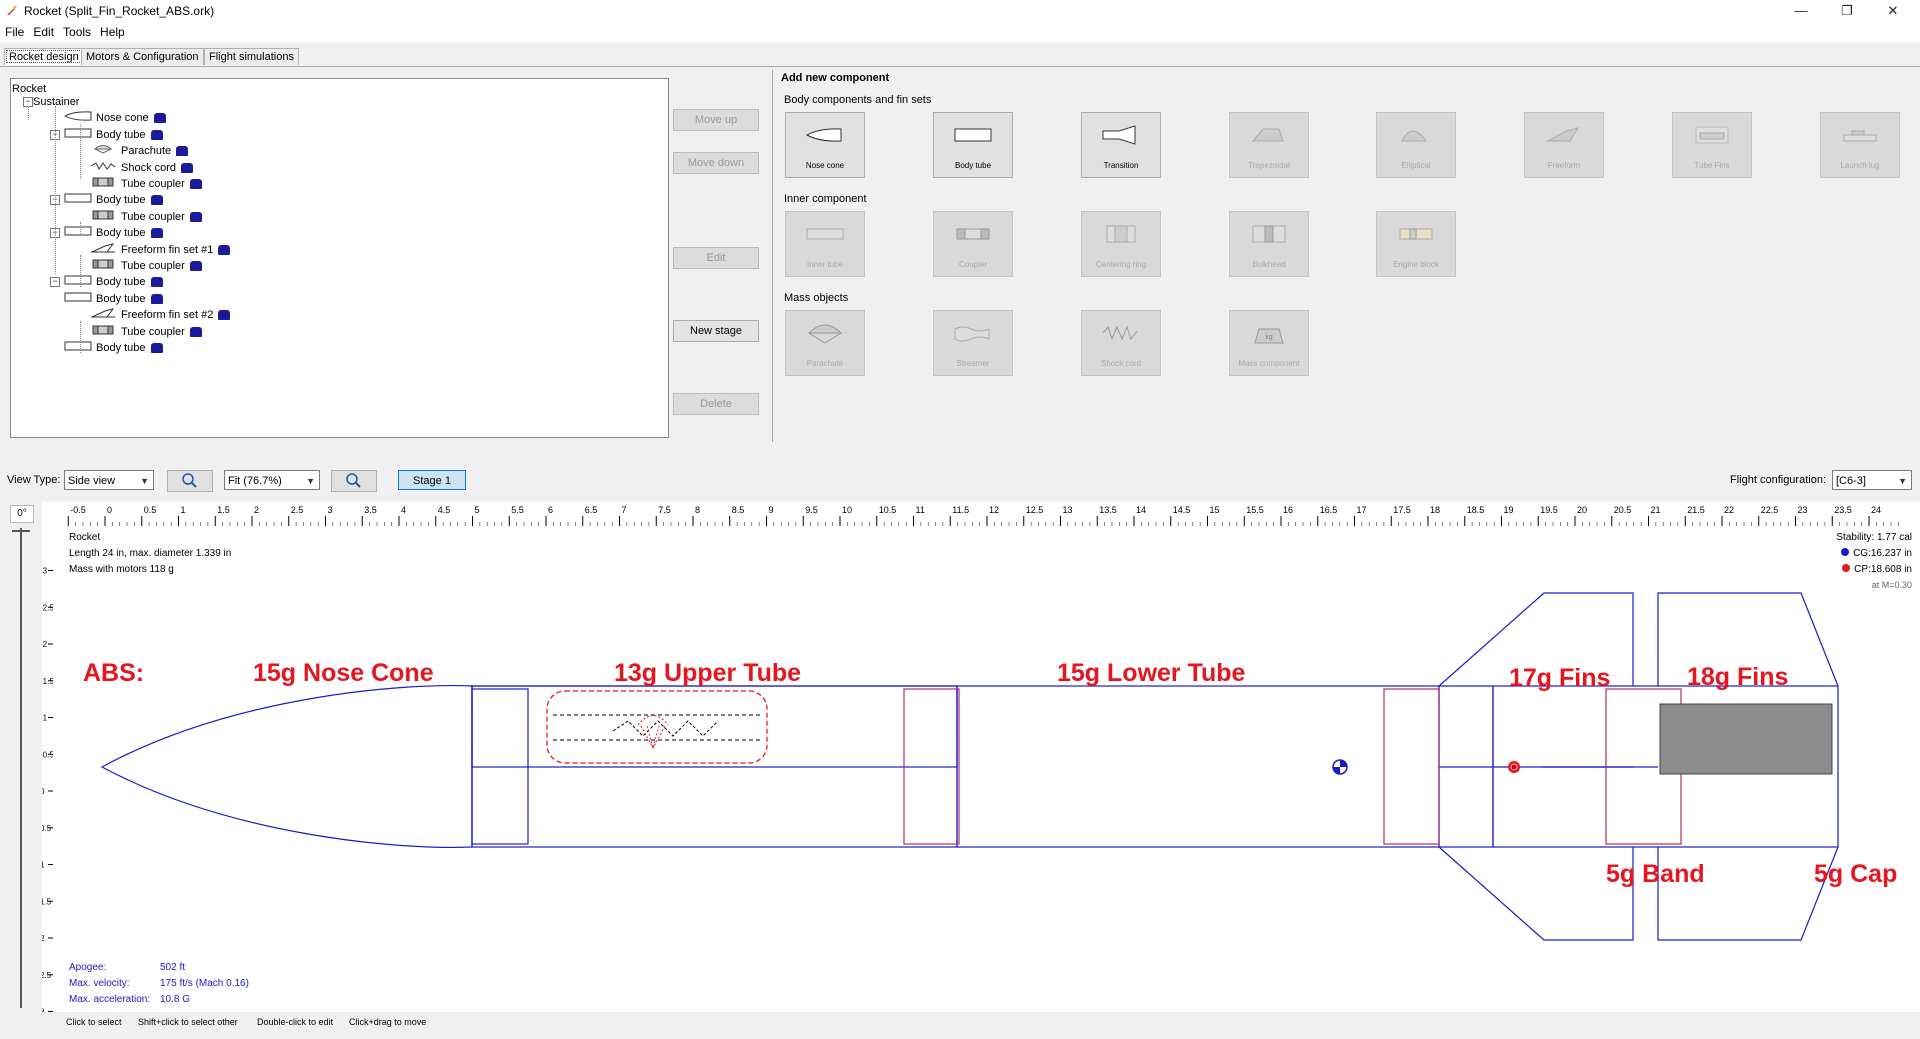 The image size is (1920, 1039). What do you see at coordinates (825, 343) in the screenshot?
I see `add-parachute-button: Parachute` at bounding box center [825, 343].